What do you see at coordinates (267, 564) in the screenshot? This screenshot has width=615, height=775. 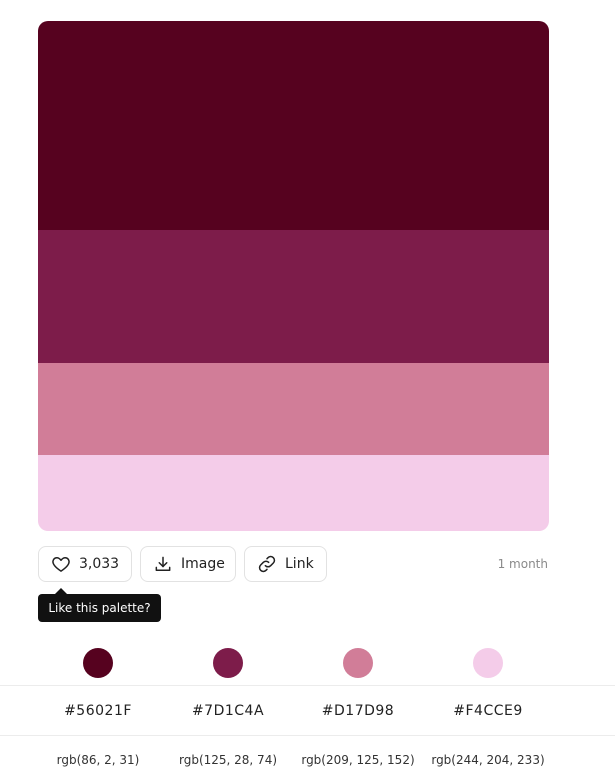 I see `link-icon` at bounding box center [267, 564].